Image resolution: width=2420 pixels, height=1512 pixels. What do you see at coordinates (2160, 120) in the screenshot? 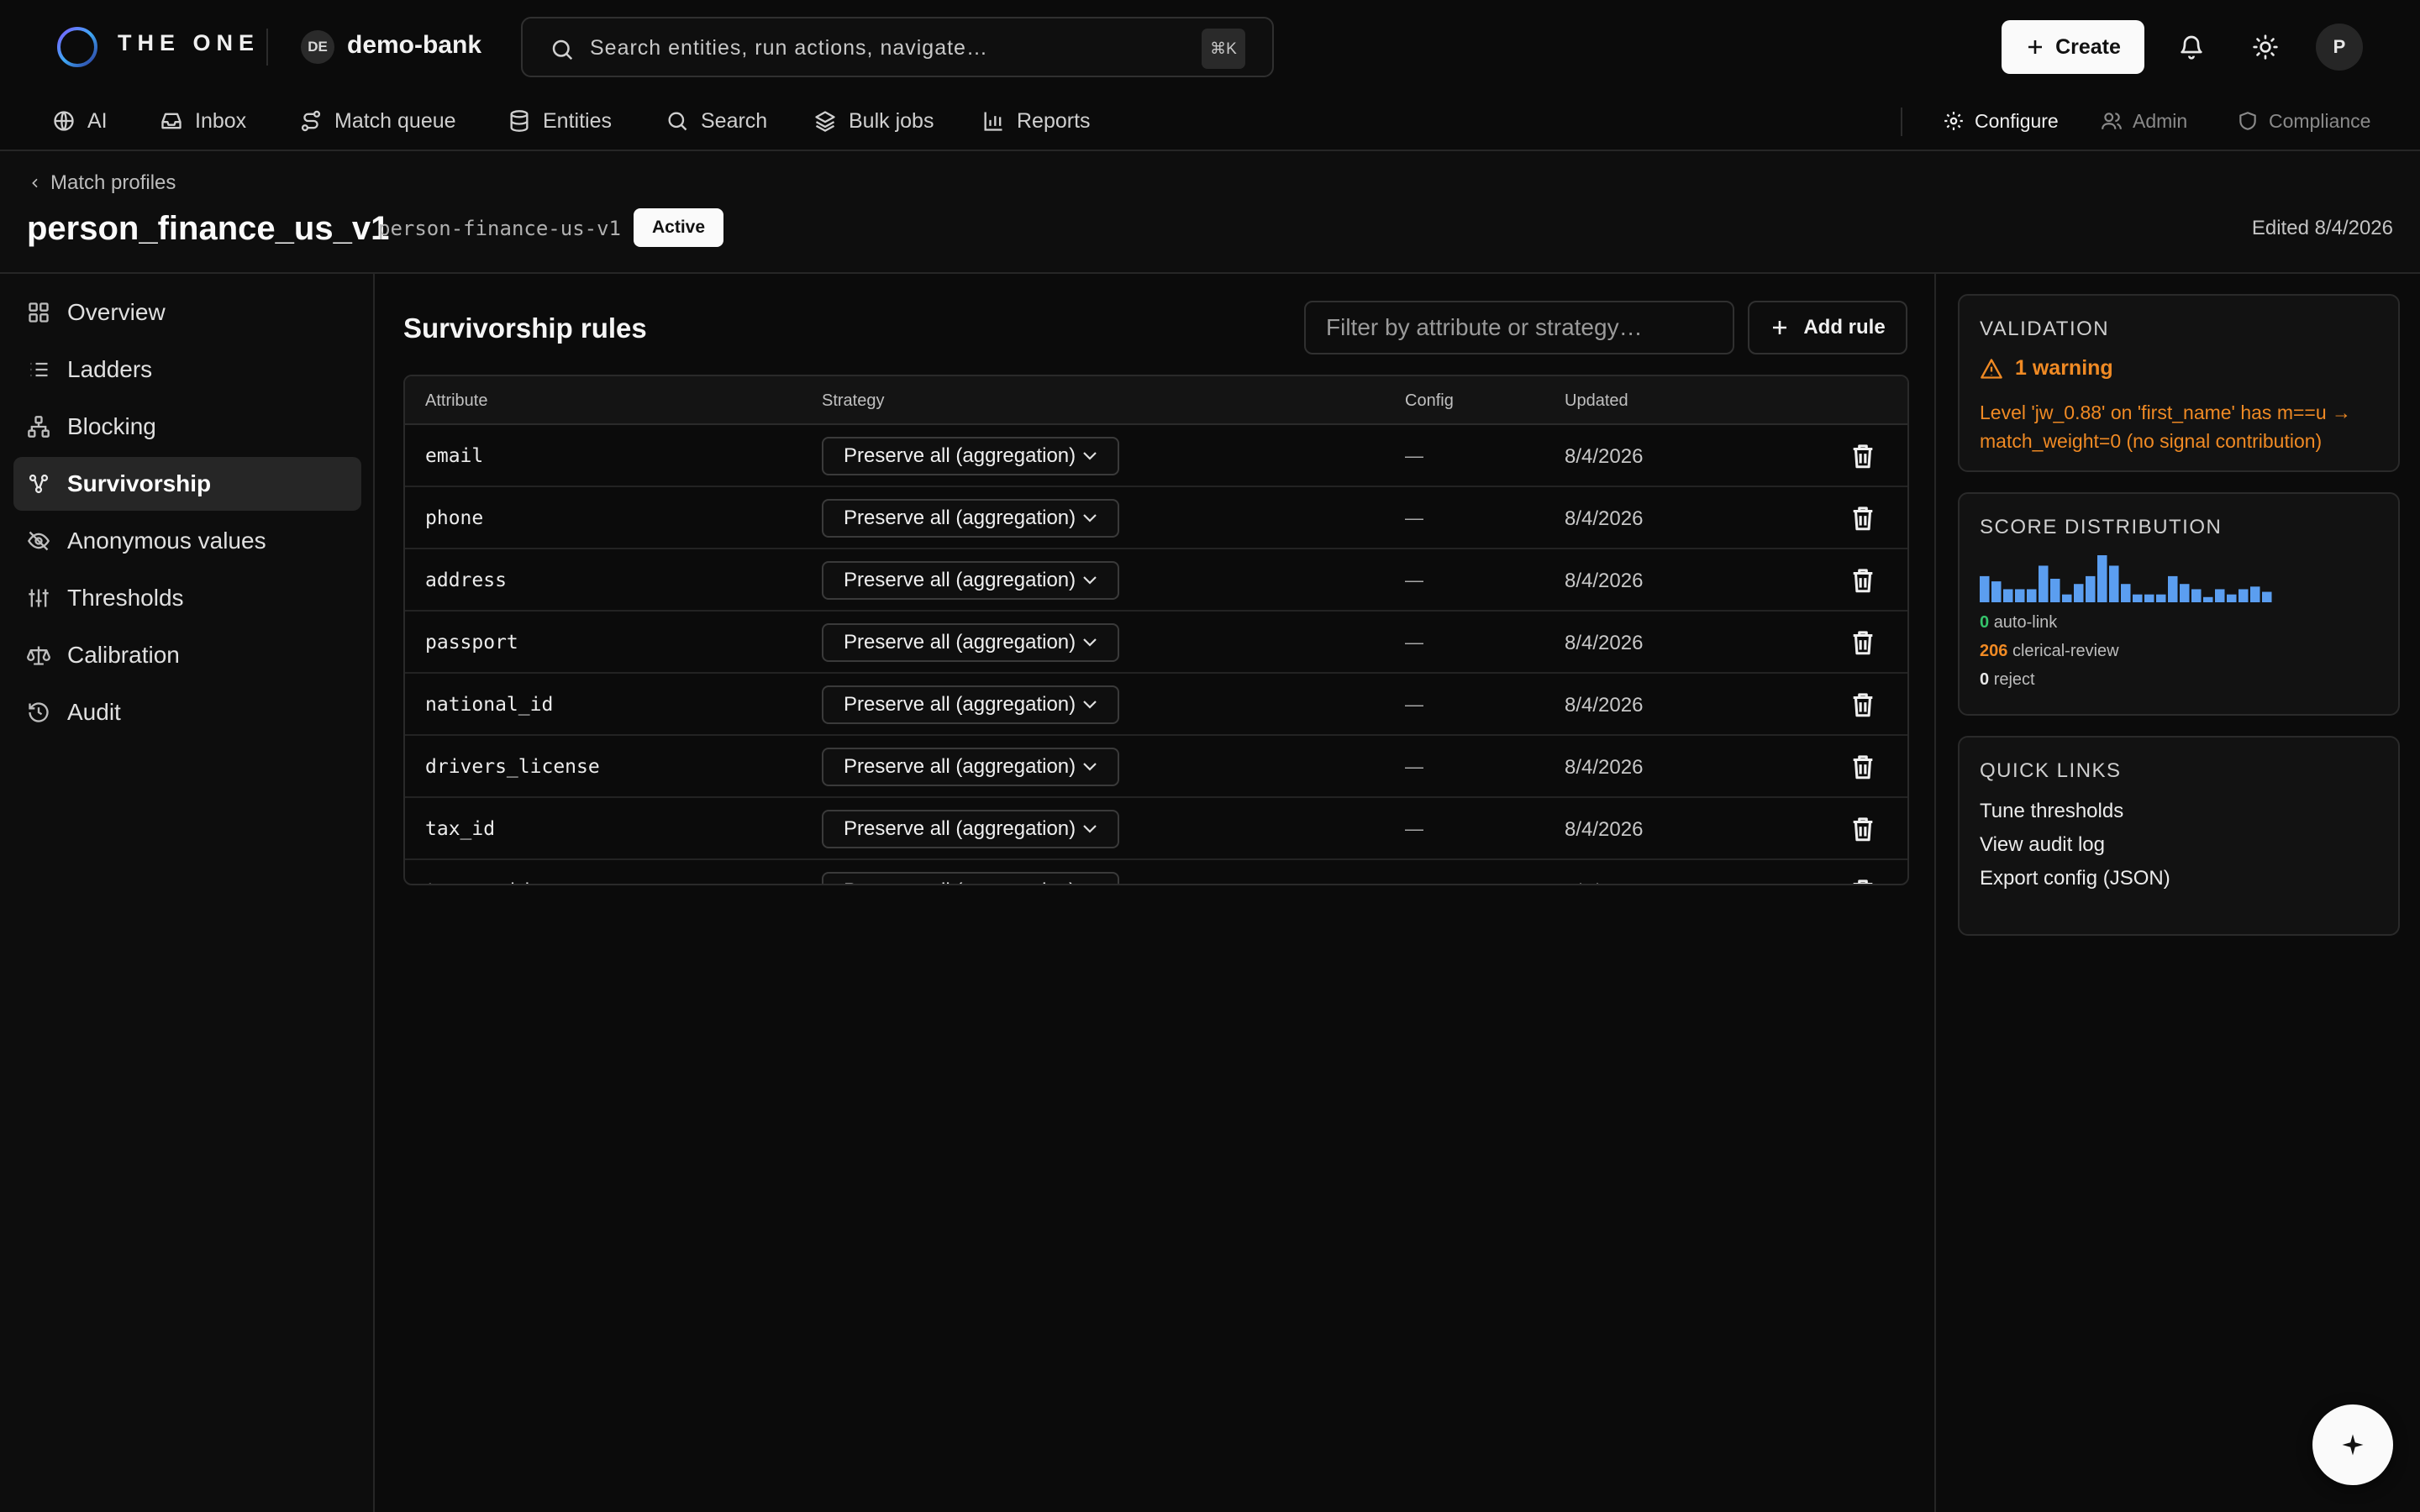
I see `nav-item-label: Admin` at bounding box center [2160, 120].